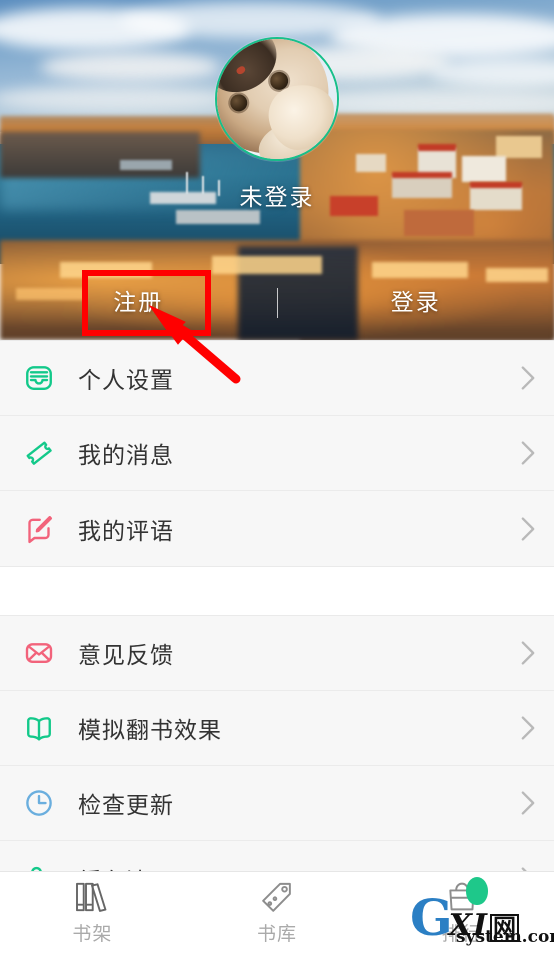 This screenshot has height=953, width=554. I want to click on menu-item-my-messages: 我的消息, so click(277, 453).